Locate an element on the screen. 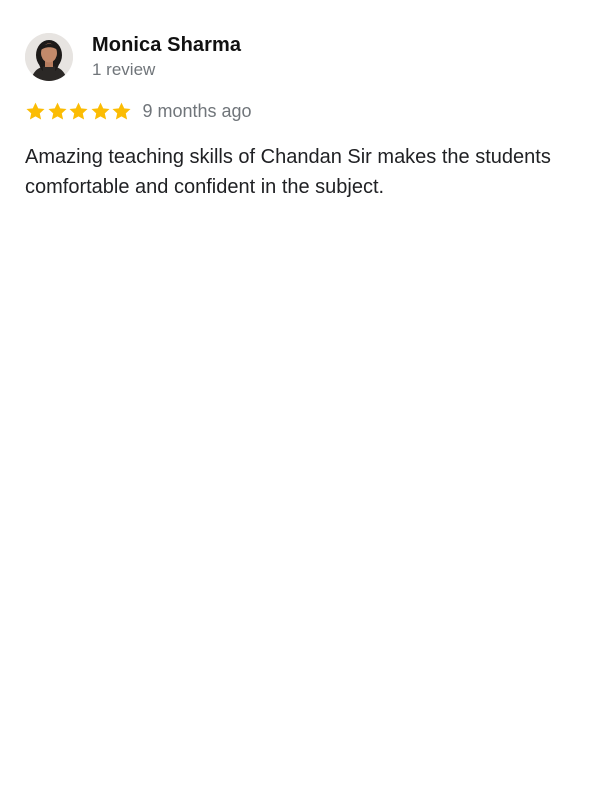  author-meta: Monica Sharma 1 review is located at coordinates (166, 57).